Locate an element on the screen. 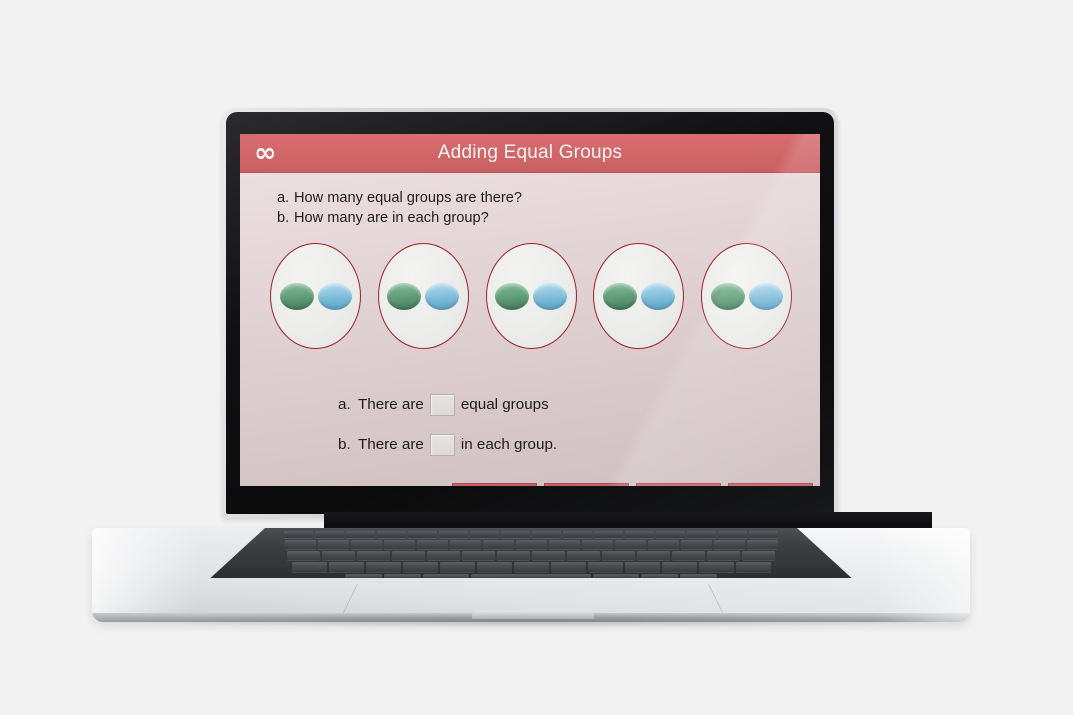  answer-line-b: b. There are in each group. is located at coordinates (447, 444).